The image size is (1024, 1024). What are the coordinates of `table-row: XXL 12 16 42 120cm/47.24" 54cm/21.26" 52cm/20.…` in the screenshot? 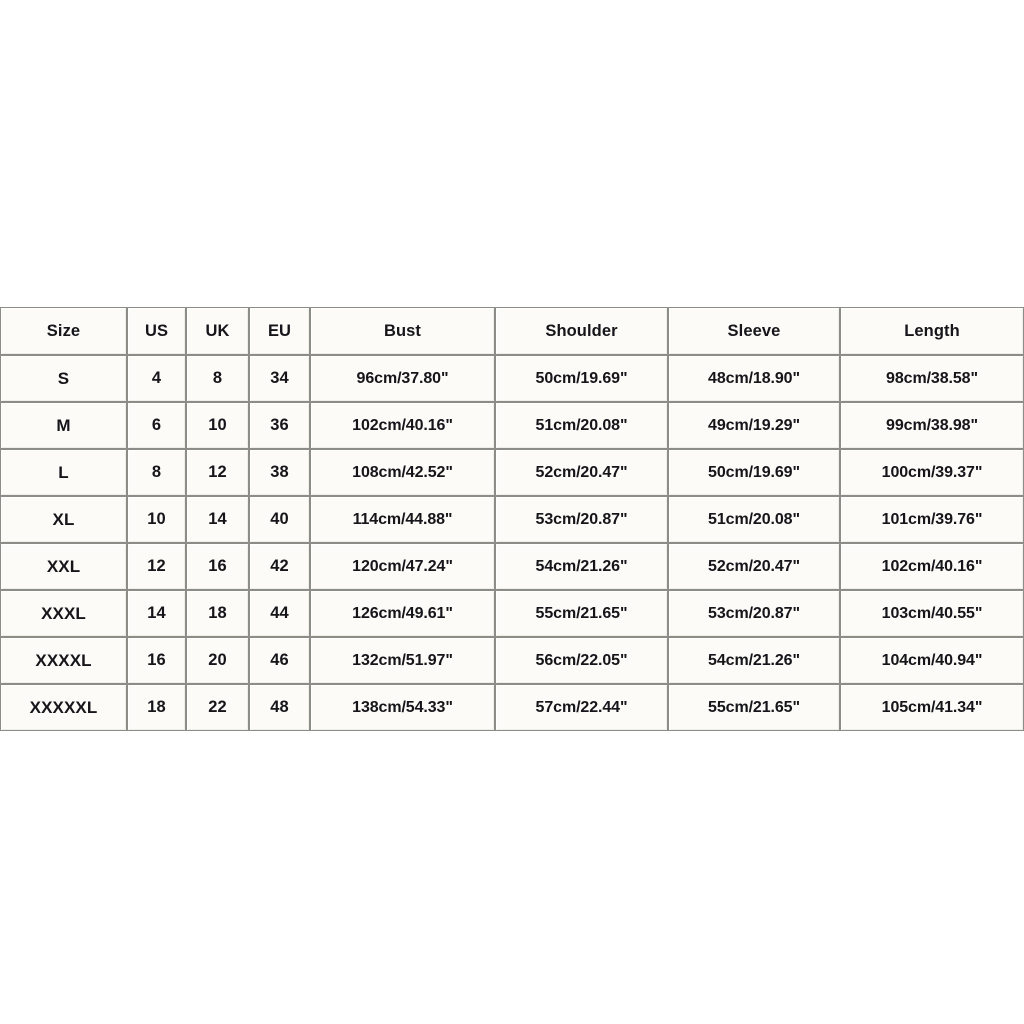 It's located at (512, 566).